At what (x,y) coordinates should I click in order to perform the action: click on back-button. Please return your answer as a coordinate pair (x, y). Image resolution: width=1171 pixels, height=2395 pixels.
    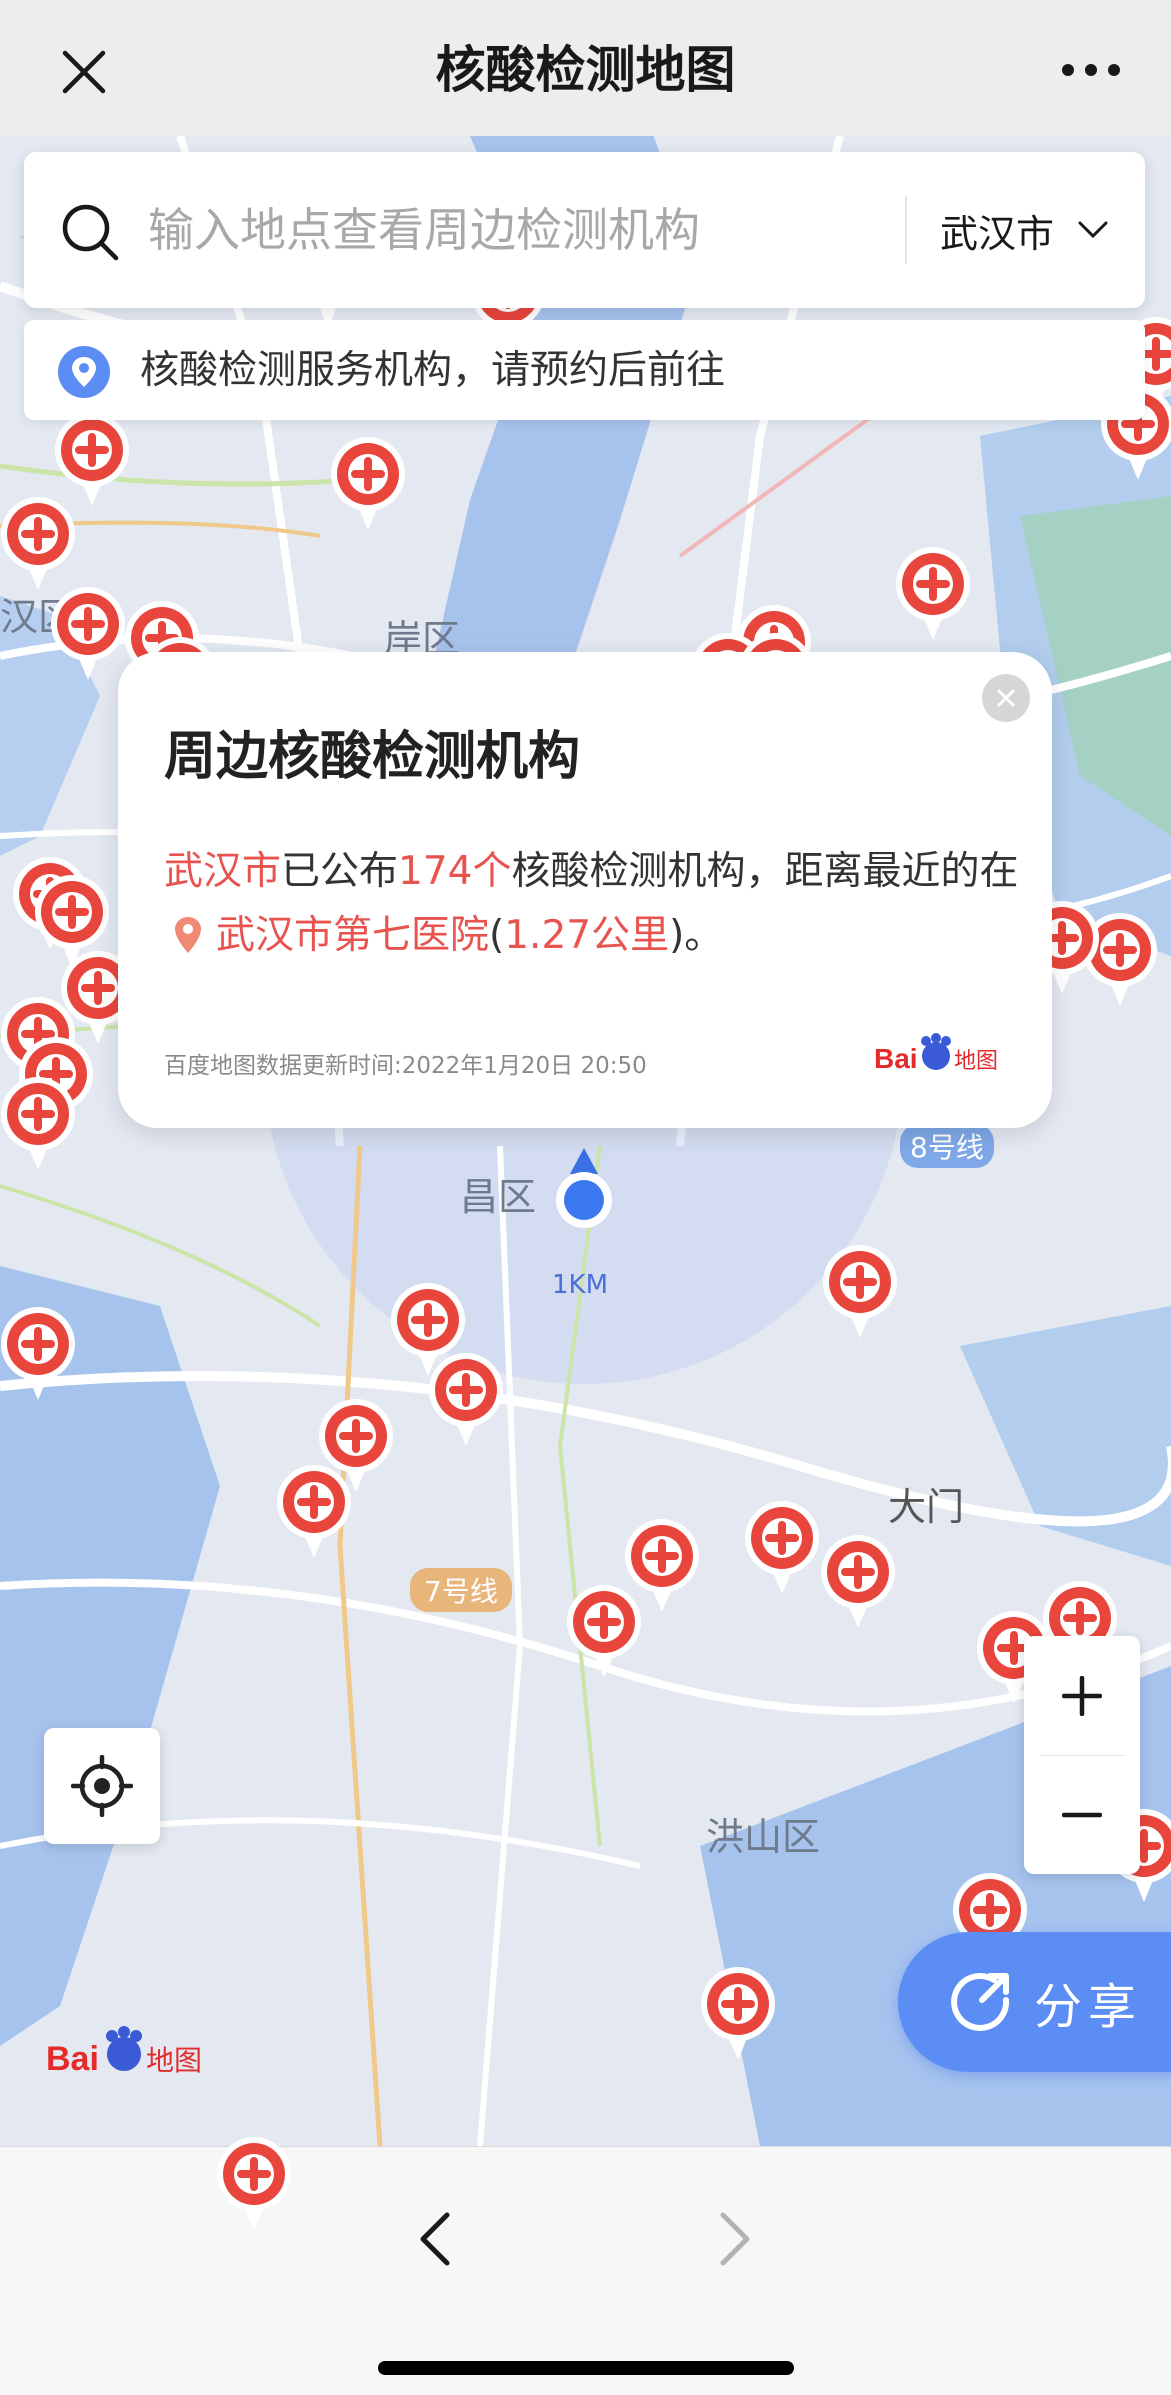
    Looking at the image, I should click on (434, 2239).